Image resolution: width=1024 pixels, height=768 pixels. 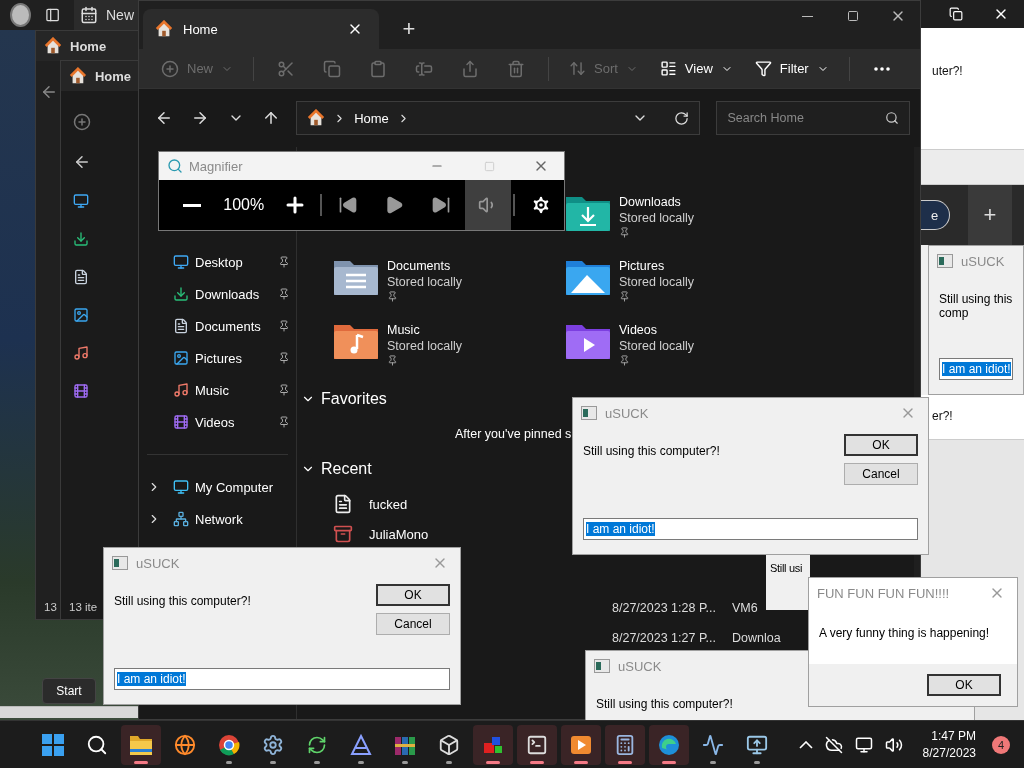 What do you see at coordinates (344, 399) in the screenshot?
I see `section-header: Favorites` at bounding box center [344, 399].